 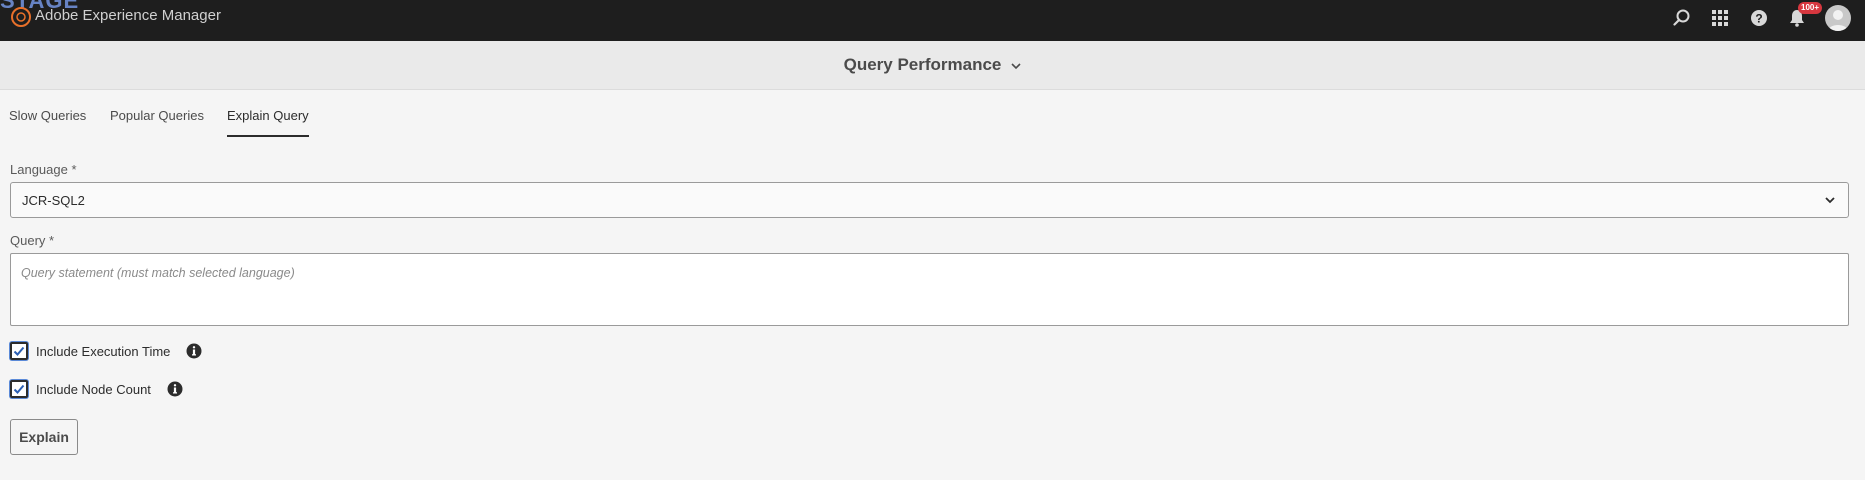 I want to click on tab-popular-queries: Popular Queries, so click(x=157, y=121).